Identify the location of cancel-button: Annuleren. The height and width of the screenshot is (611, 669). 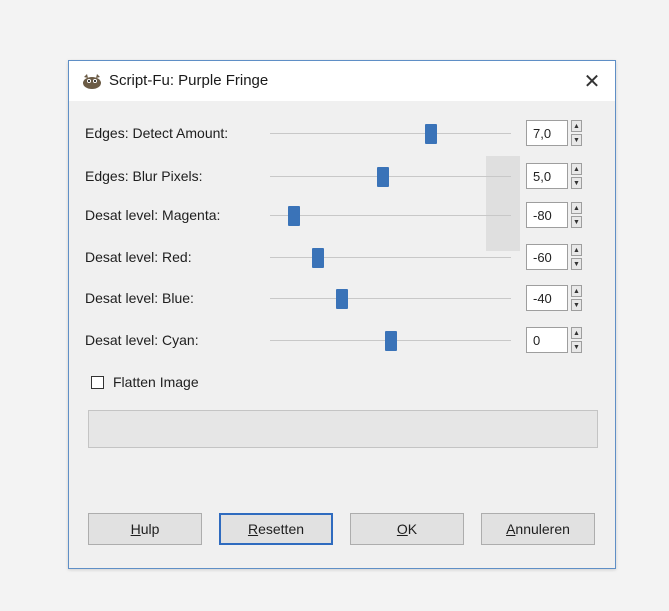
(538, 529).